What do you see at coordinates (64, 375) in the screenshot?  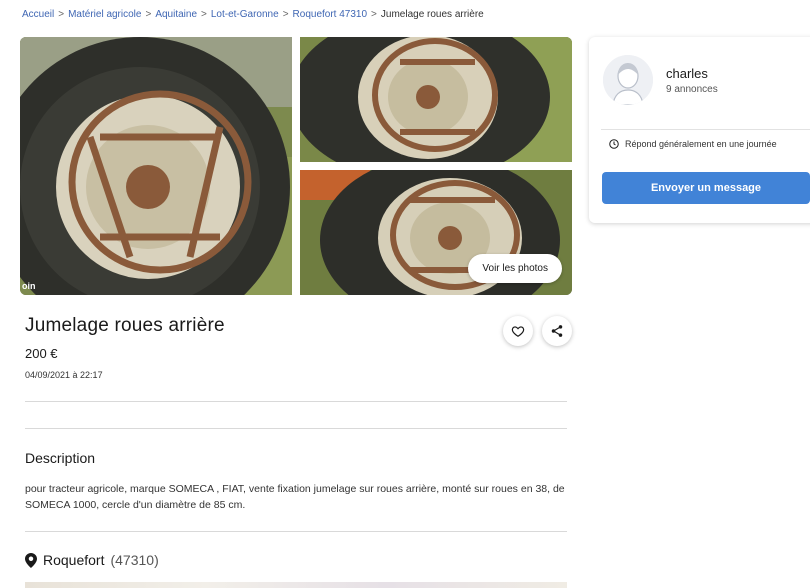 I see `listing-date: 04/09/2021 à 22:17` at bounding box center [64, 375].